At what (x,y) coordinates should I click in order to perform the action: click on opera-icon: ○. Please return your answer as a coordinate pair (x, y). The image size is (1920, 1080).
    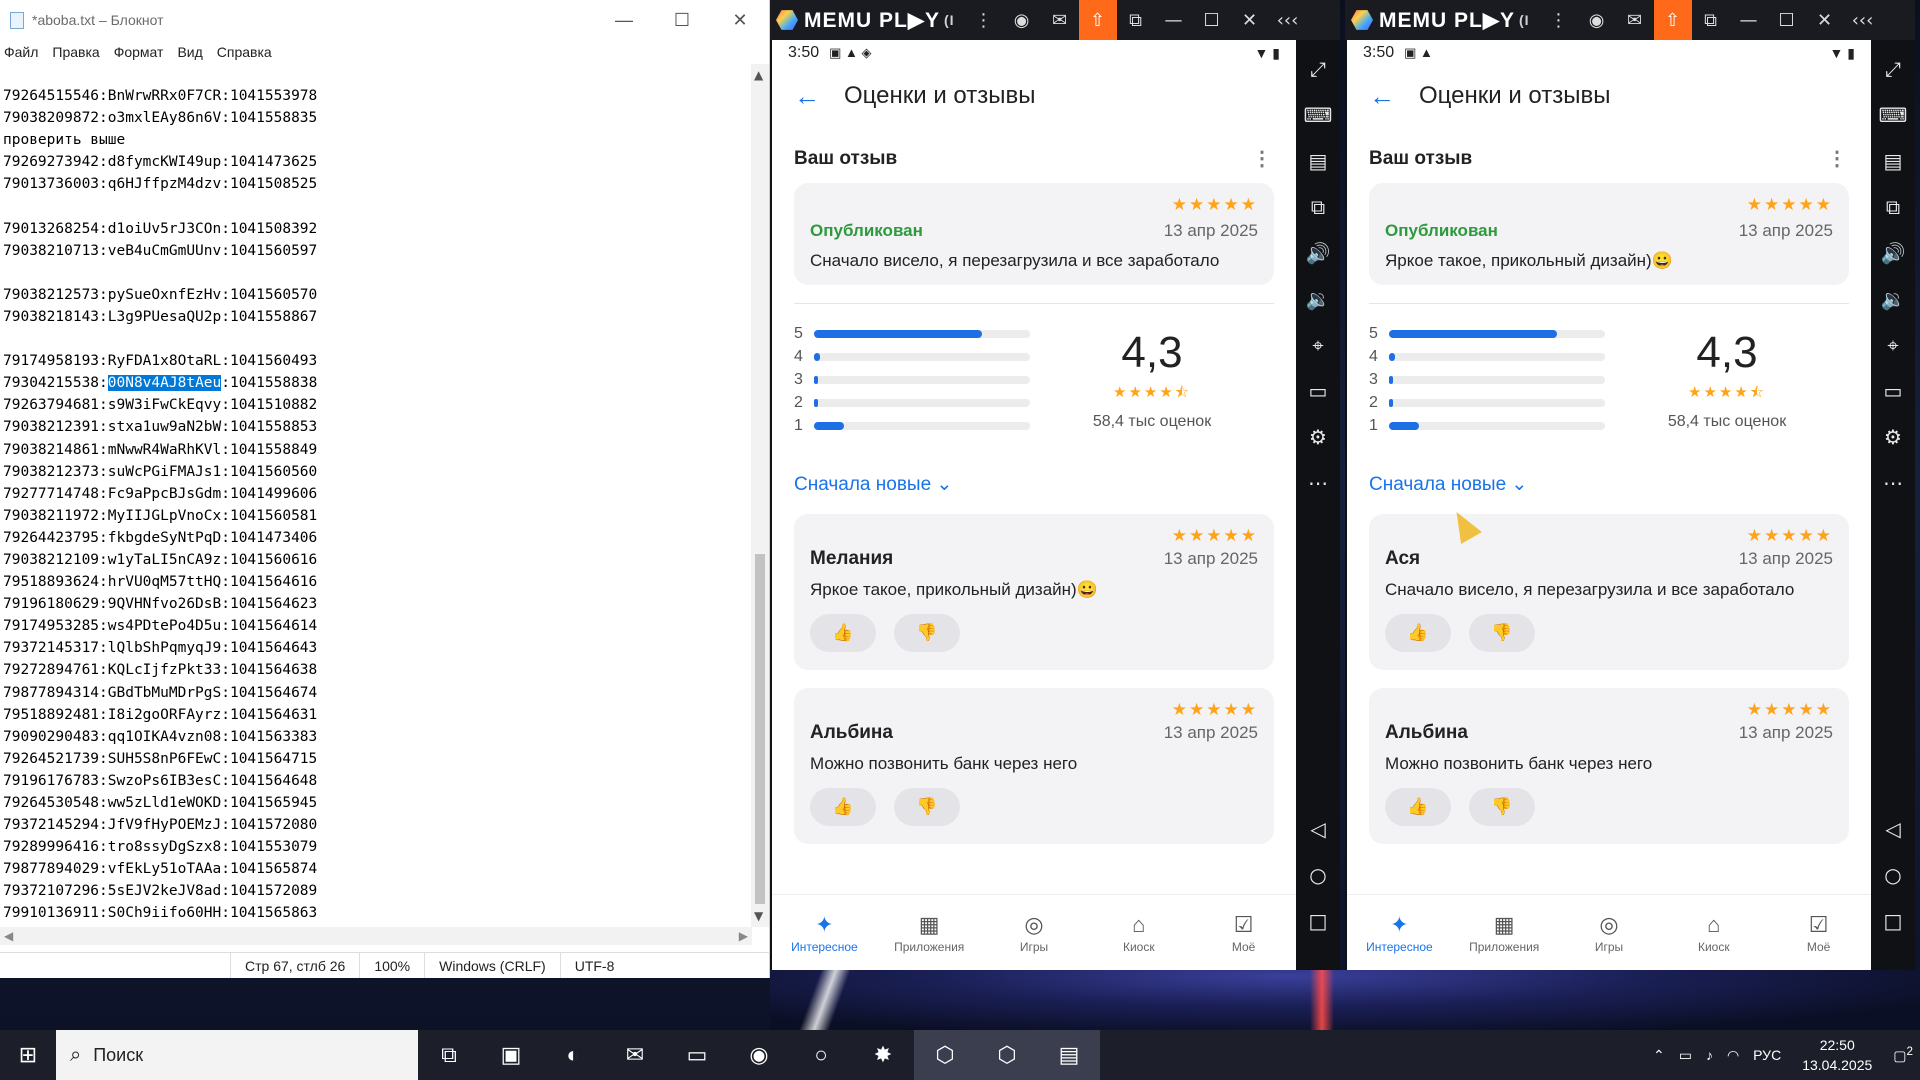
    Looking at the image, I should click on (821, 1055).